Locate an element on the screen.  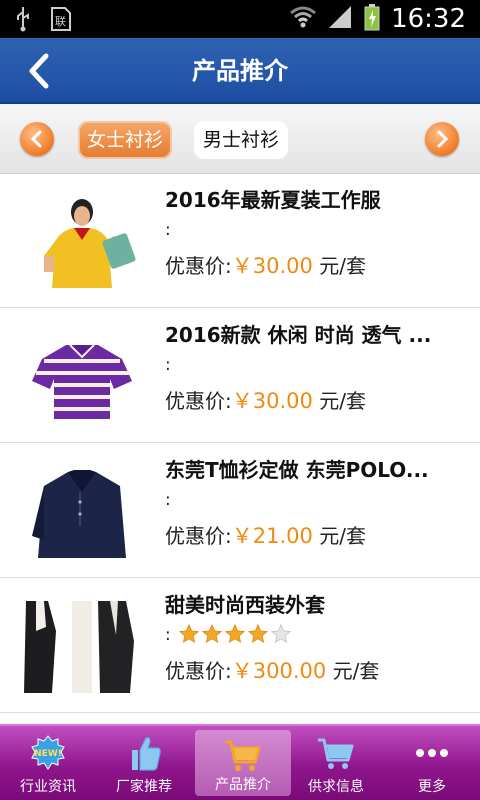
page-title: 产品推介 is located at coordinates (240, 71).